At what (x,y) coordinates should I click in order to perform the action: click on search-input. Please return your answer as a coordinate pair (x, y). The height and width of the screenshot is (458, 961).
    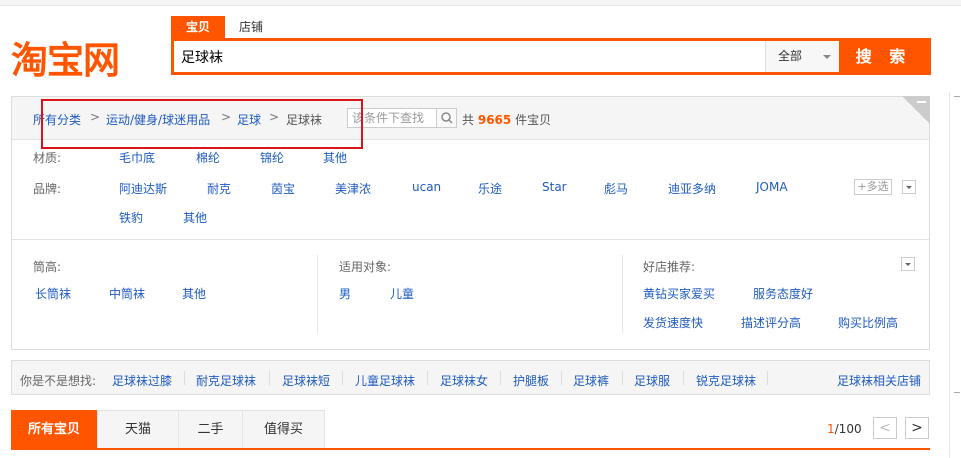
    Looking at the image, I should click on (469, 56).